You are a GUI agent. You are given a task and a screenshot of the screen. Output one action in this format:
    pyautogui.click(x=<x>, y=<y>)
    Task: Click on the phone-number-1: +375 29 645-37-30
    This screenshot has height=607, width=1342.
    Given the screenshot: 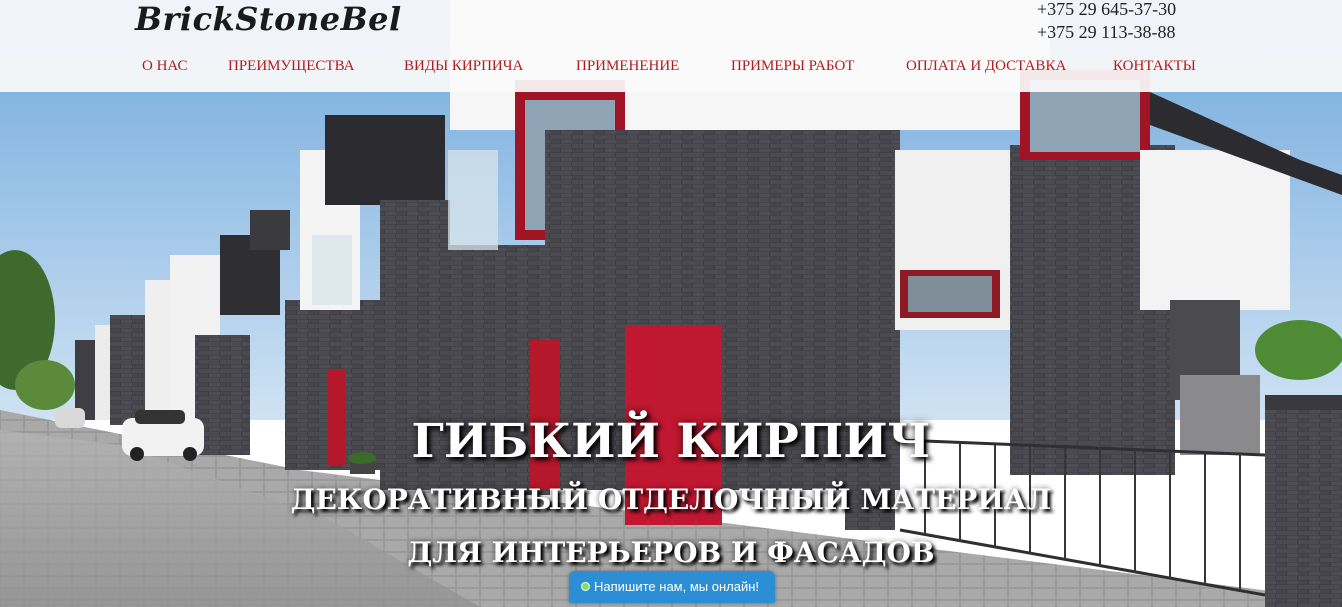 What is the action you would take?
    pyautogui.click(x=1106, y=10)
    